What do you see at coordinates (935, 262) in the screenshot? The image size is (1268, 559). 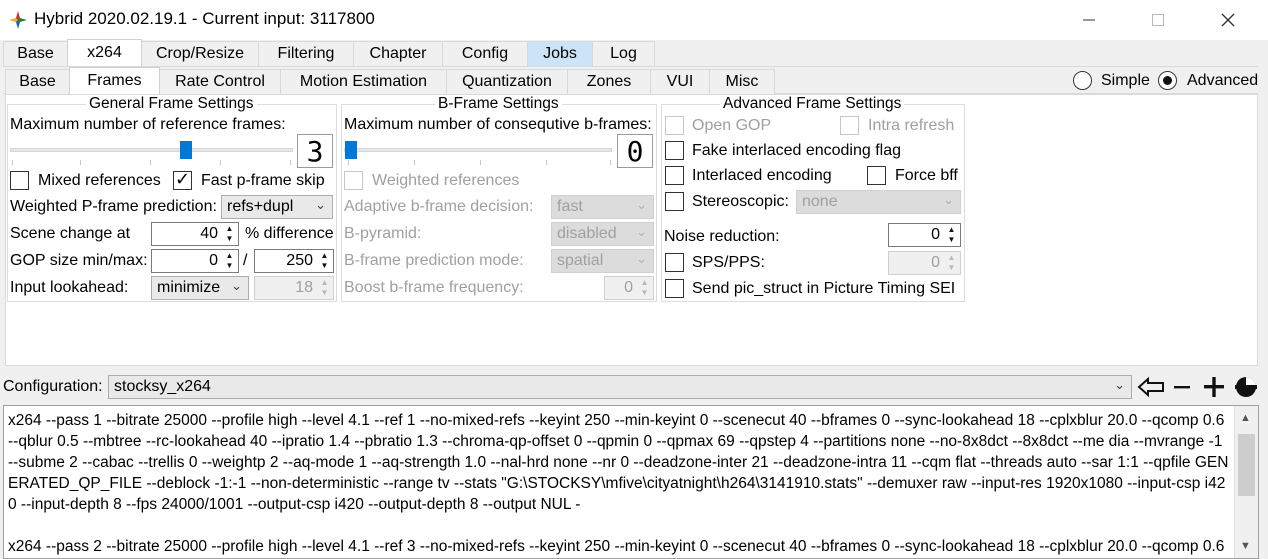 I see `sps-pps-value: 0` at bounding box center [935, 262].